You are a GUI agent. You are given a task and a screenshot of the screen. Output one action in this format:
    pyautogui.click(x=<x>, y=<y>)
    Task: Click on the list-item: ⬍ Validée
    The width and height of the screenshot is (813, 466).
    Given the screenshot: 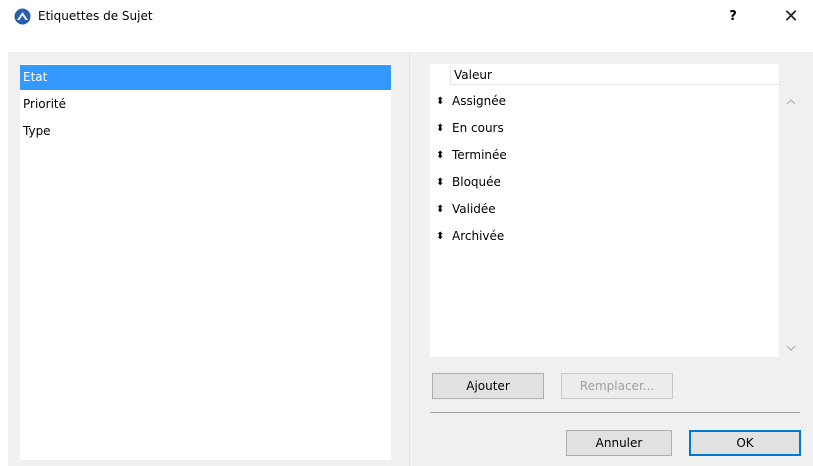 What is the action you would take?
    pyautogui.click(x=601, y=209)
    